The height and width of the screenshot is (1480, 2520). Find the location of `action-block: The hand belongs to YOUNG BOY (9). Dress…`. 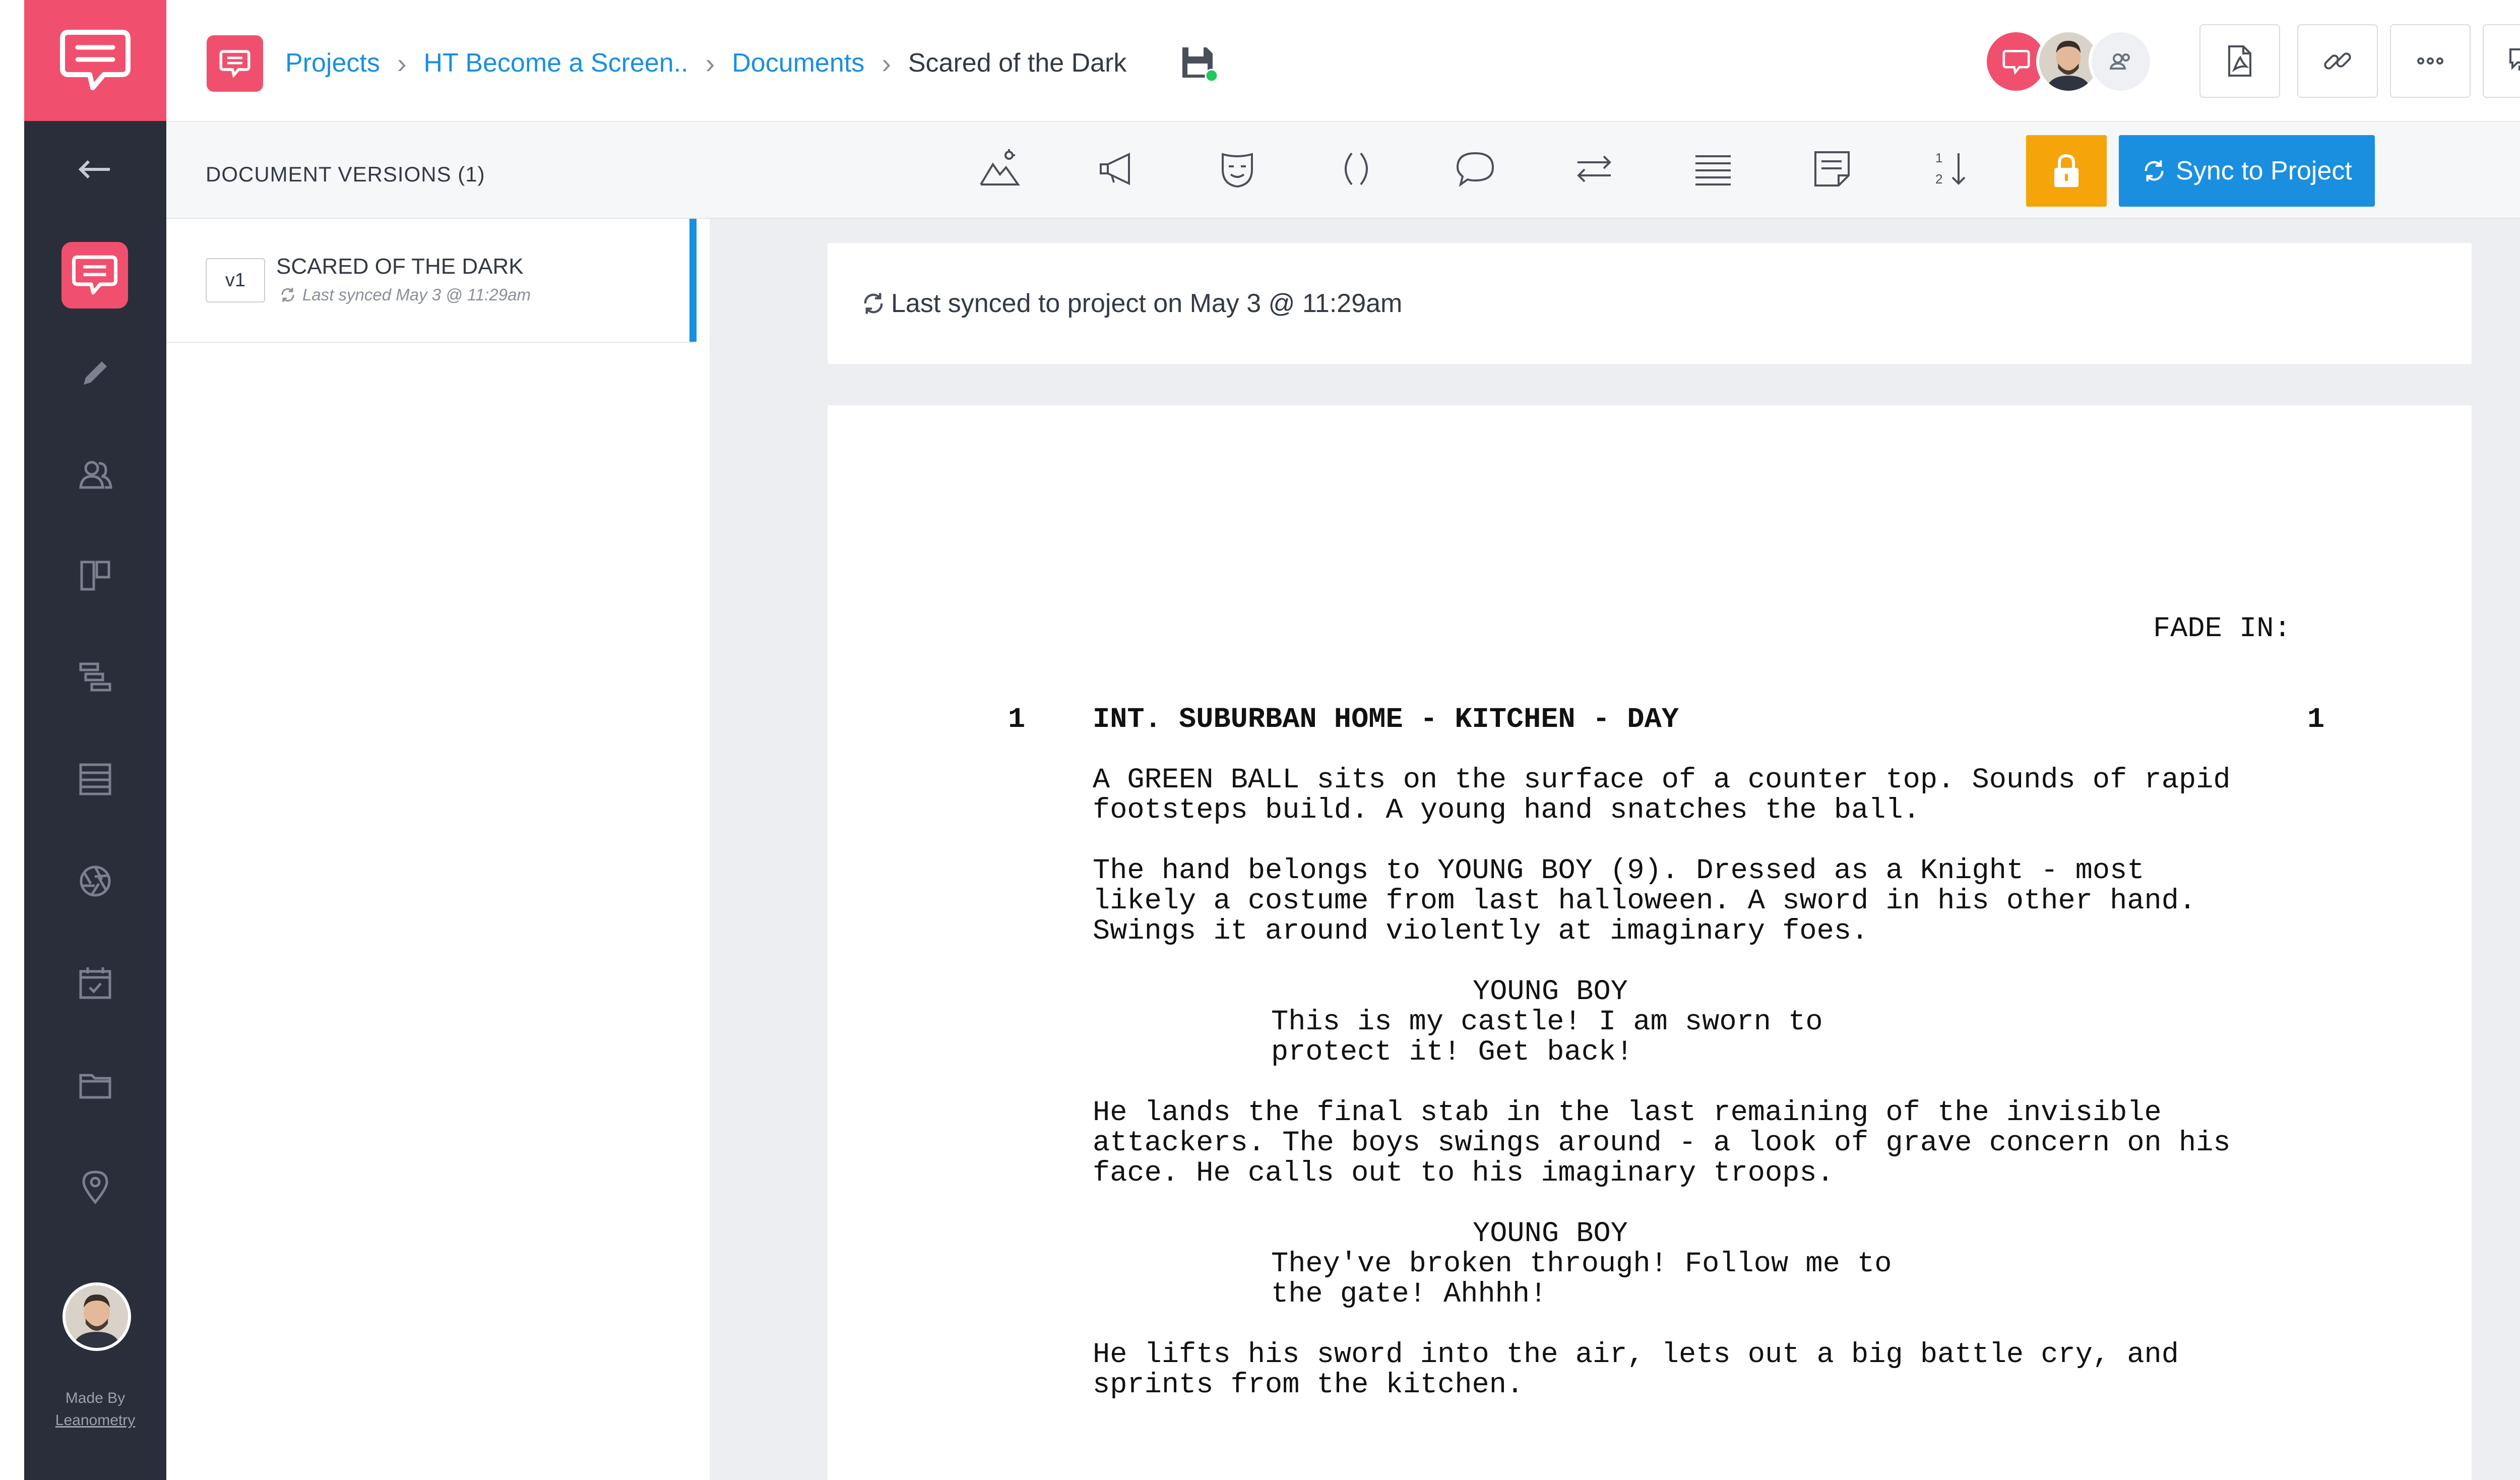

action-block: The hand belongs to YOUNG BOY (9). Dress… is located at coordinates (1644, 901).